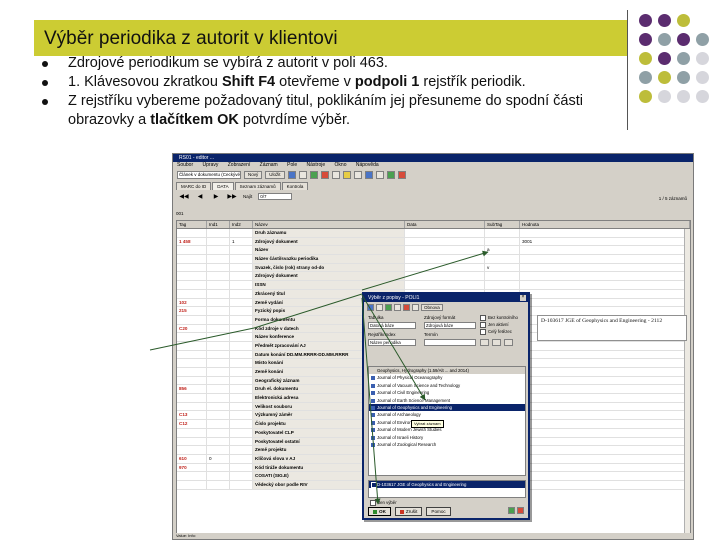  Describe the element at coordinates (494, 325) in the screenshot. I see `checkbox-option: Jen aktivní` at that location.